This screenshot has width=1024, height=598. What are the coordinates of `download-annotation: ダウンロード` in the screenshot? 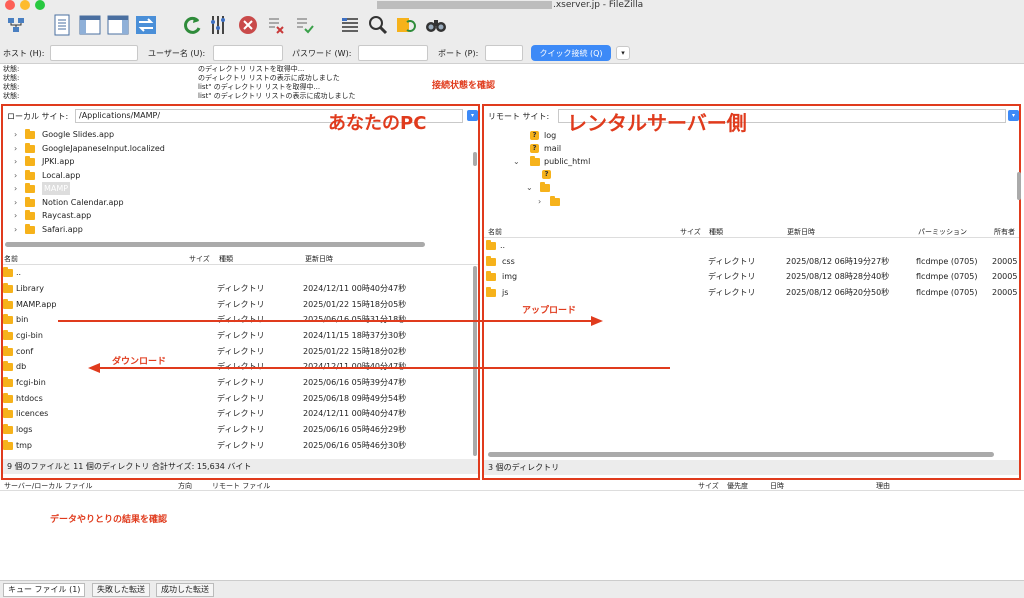 It's located at (139, 362).